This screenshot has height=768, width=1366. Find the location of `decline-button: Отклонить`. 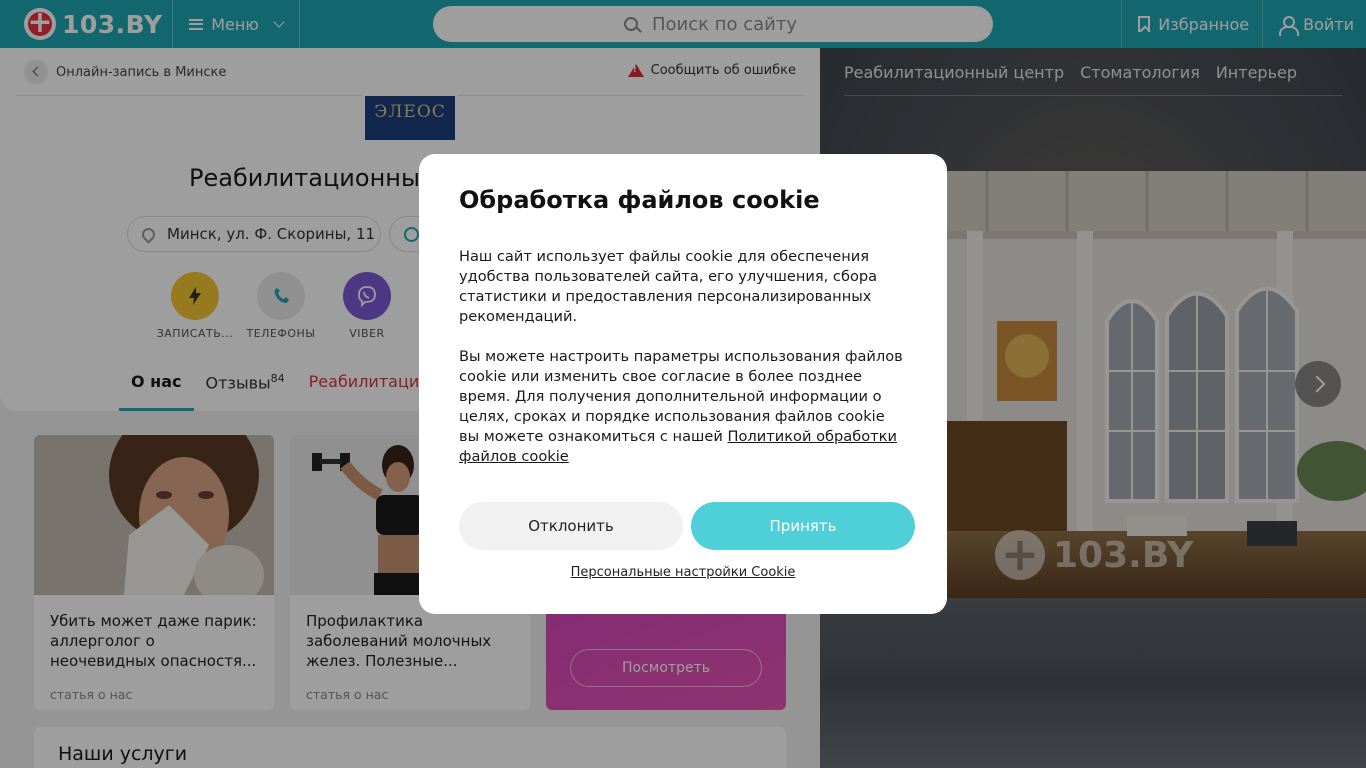

decline-button: Отклонить is located at coordinates (571, 526).